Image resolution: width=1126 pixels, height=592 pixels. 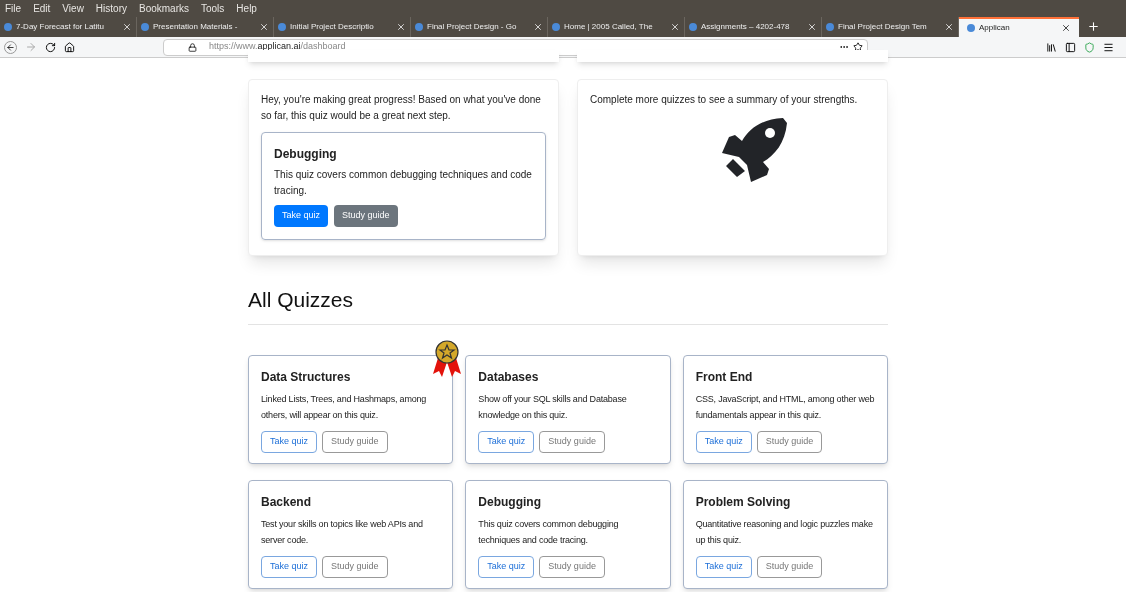 I want to click on tab-title: Final Project Design - Go, so click(x=472, y=27).